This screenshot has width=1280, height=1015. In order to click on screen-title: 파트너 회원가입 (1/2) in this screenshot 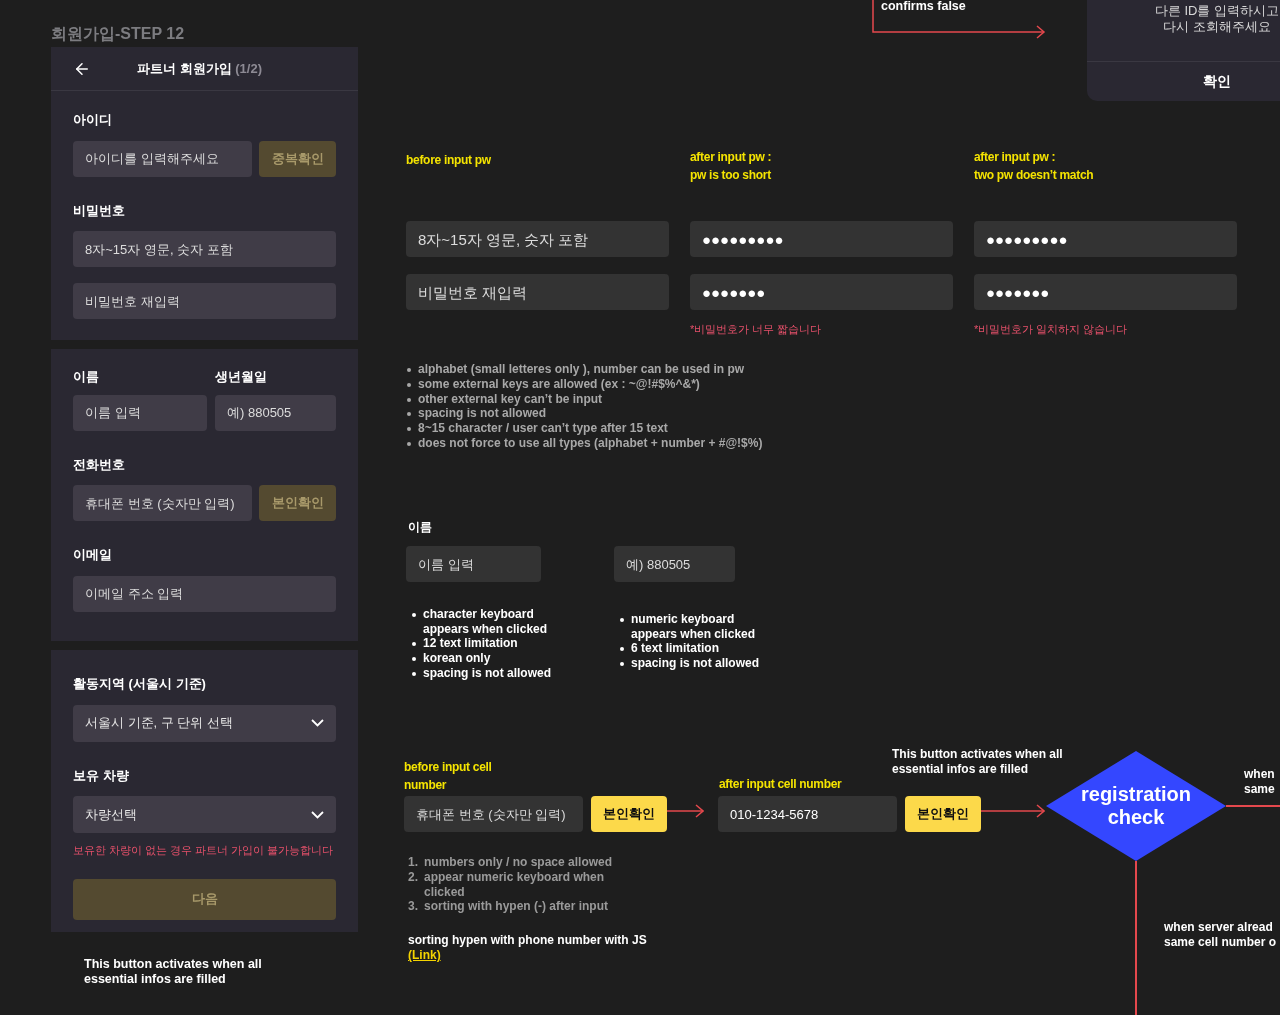, I will do `click(199, 68)`.